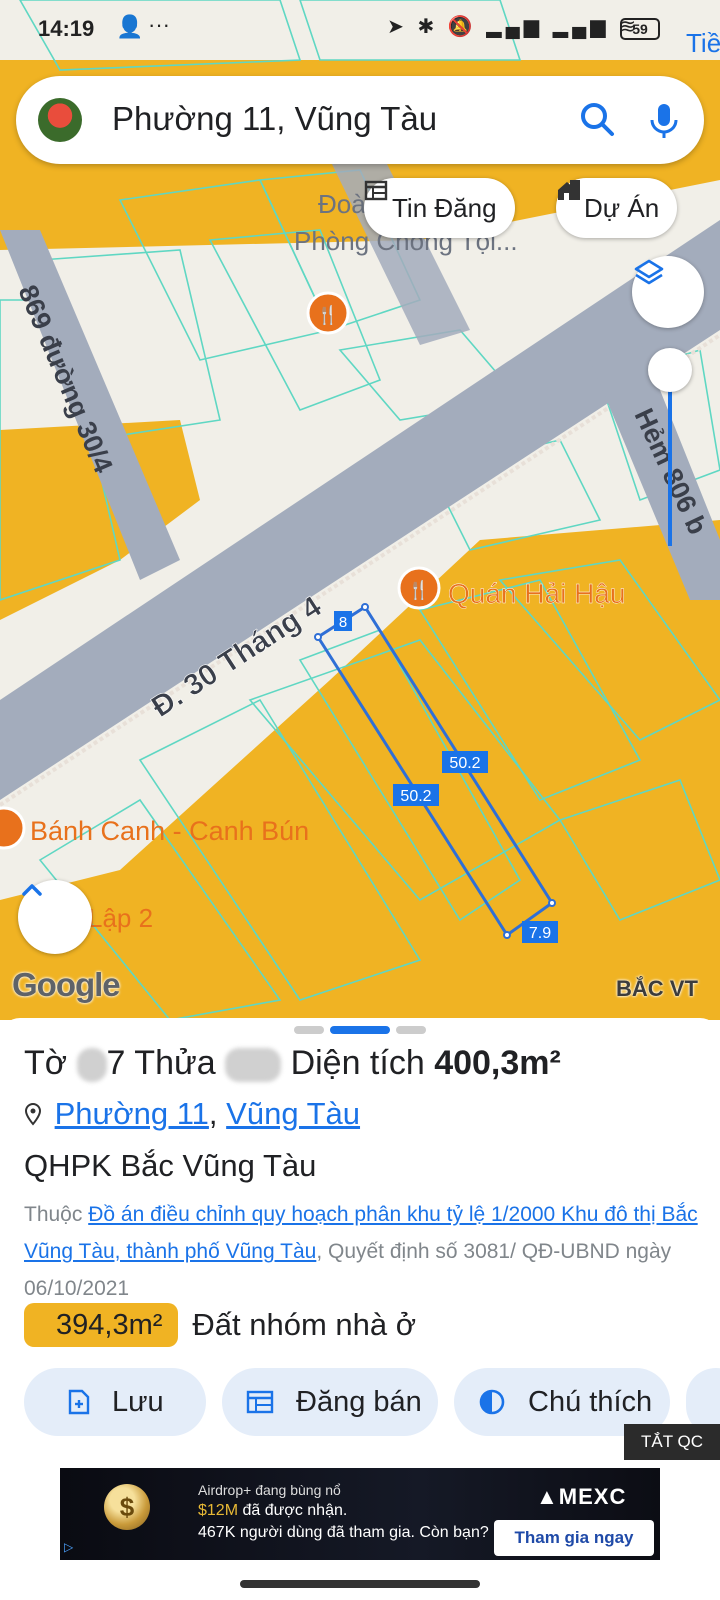 The height and width of the screenshot is (1600, 720). I want to click on ad-line-3: 467K người dùng đã tham gia. Còn bạn?, so click(343, 1532).